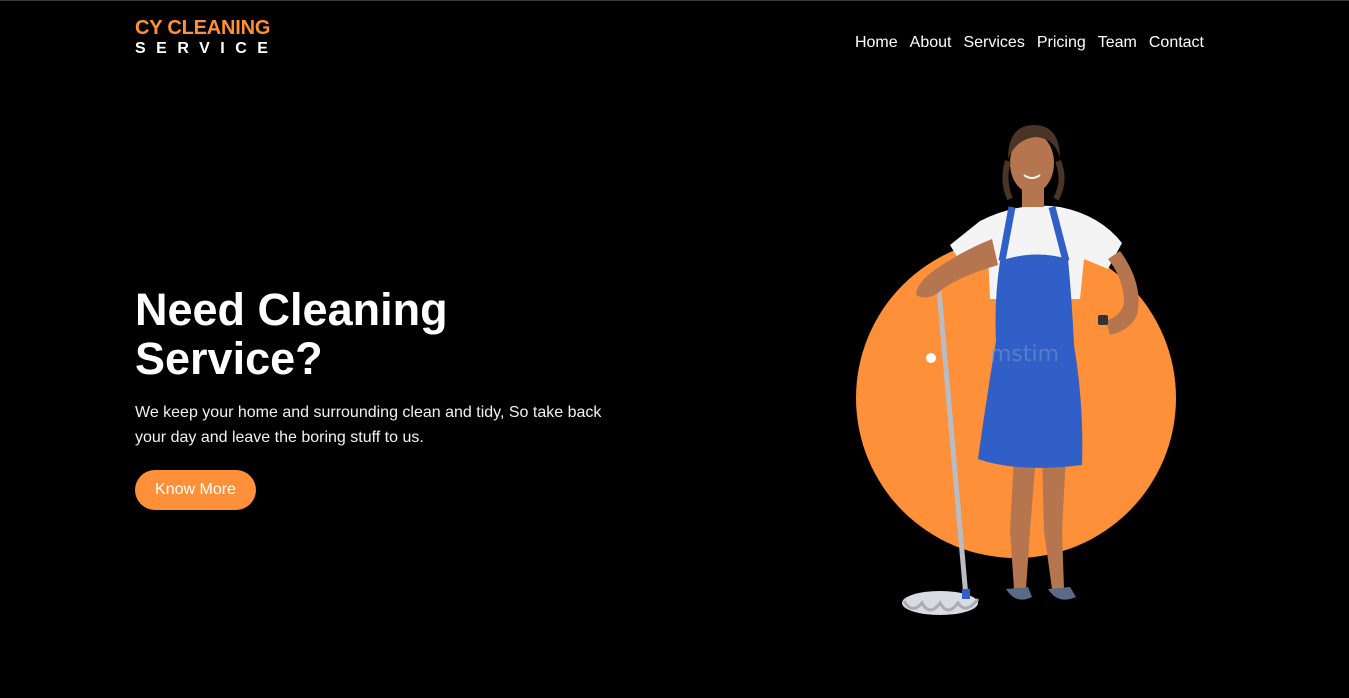 The height and width of the screenshot is (698, 1349). What do you see at coordinates (195, 490) in the screenshot?
I see `know-more-button: Know More` at bounding box center [195, 490].